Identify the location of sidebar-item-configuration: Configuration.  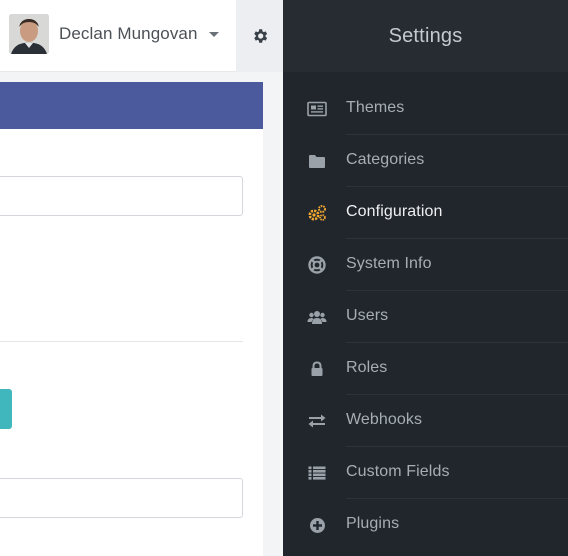
(425, 213).